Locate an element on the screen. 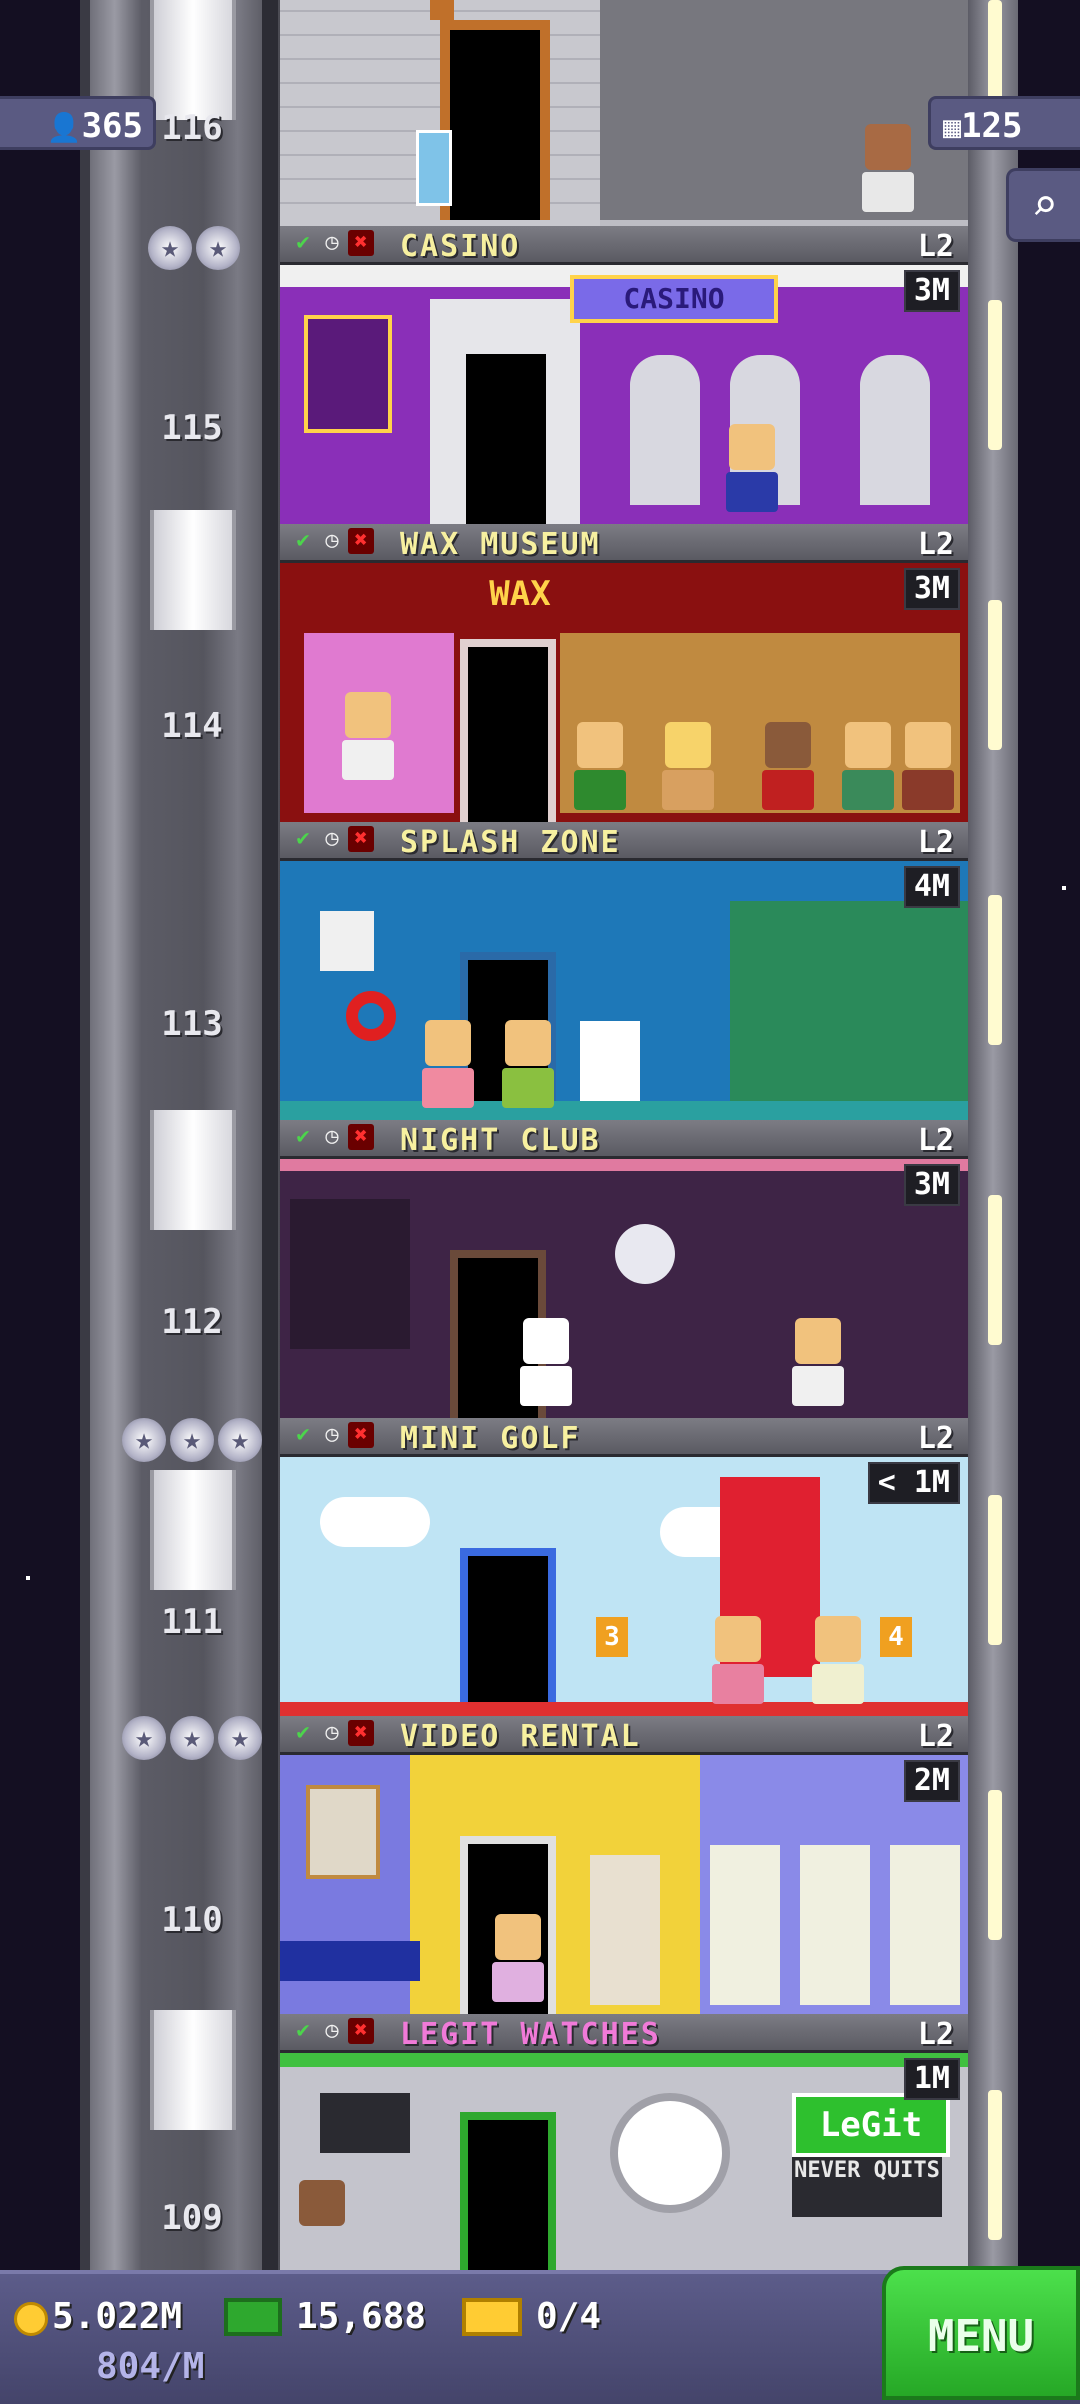 This screenshot has width=1080, height=2404. floor-count-badge: ▦125 is located at coordinates (1004, 123).